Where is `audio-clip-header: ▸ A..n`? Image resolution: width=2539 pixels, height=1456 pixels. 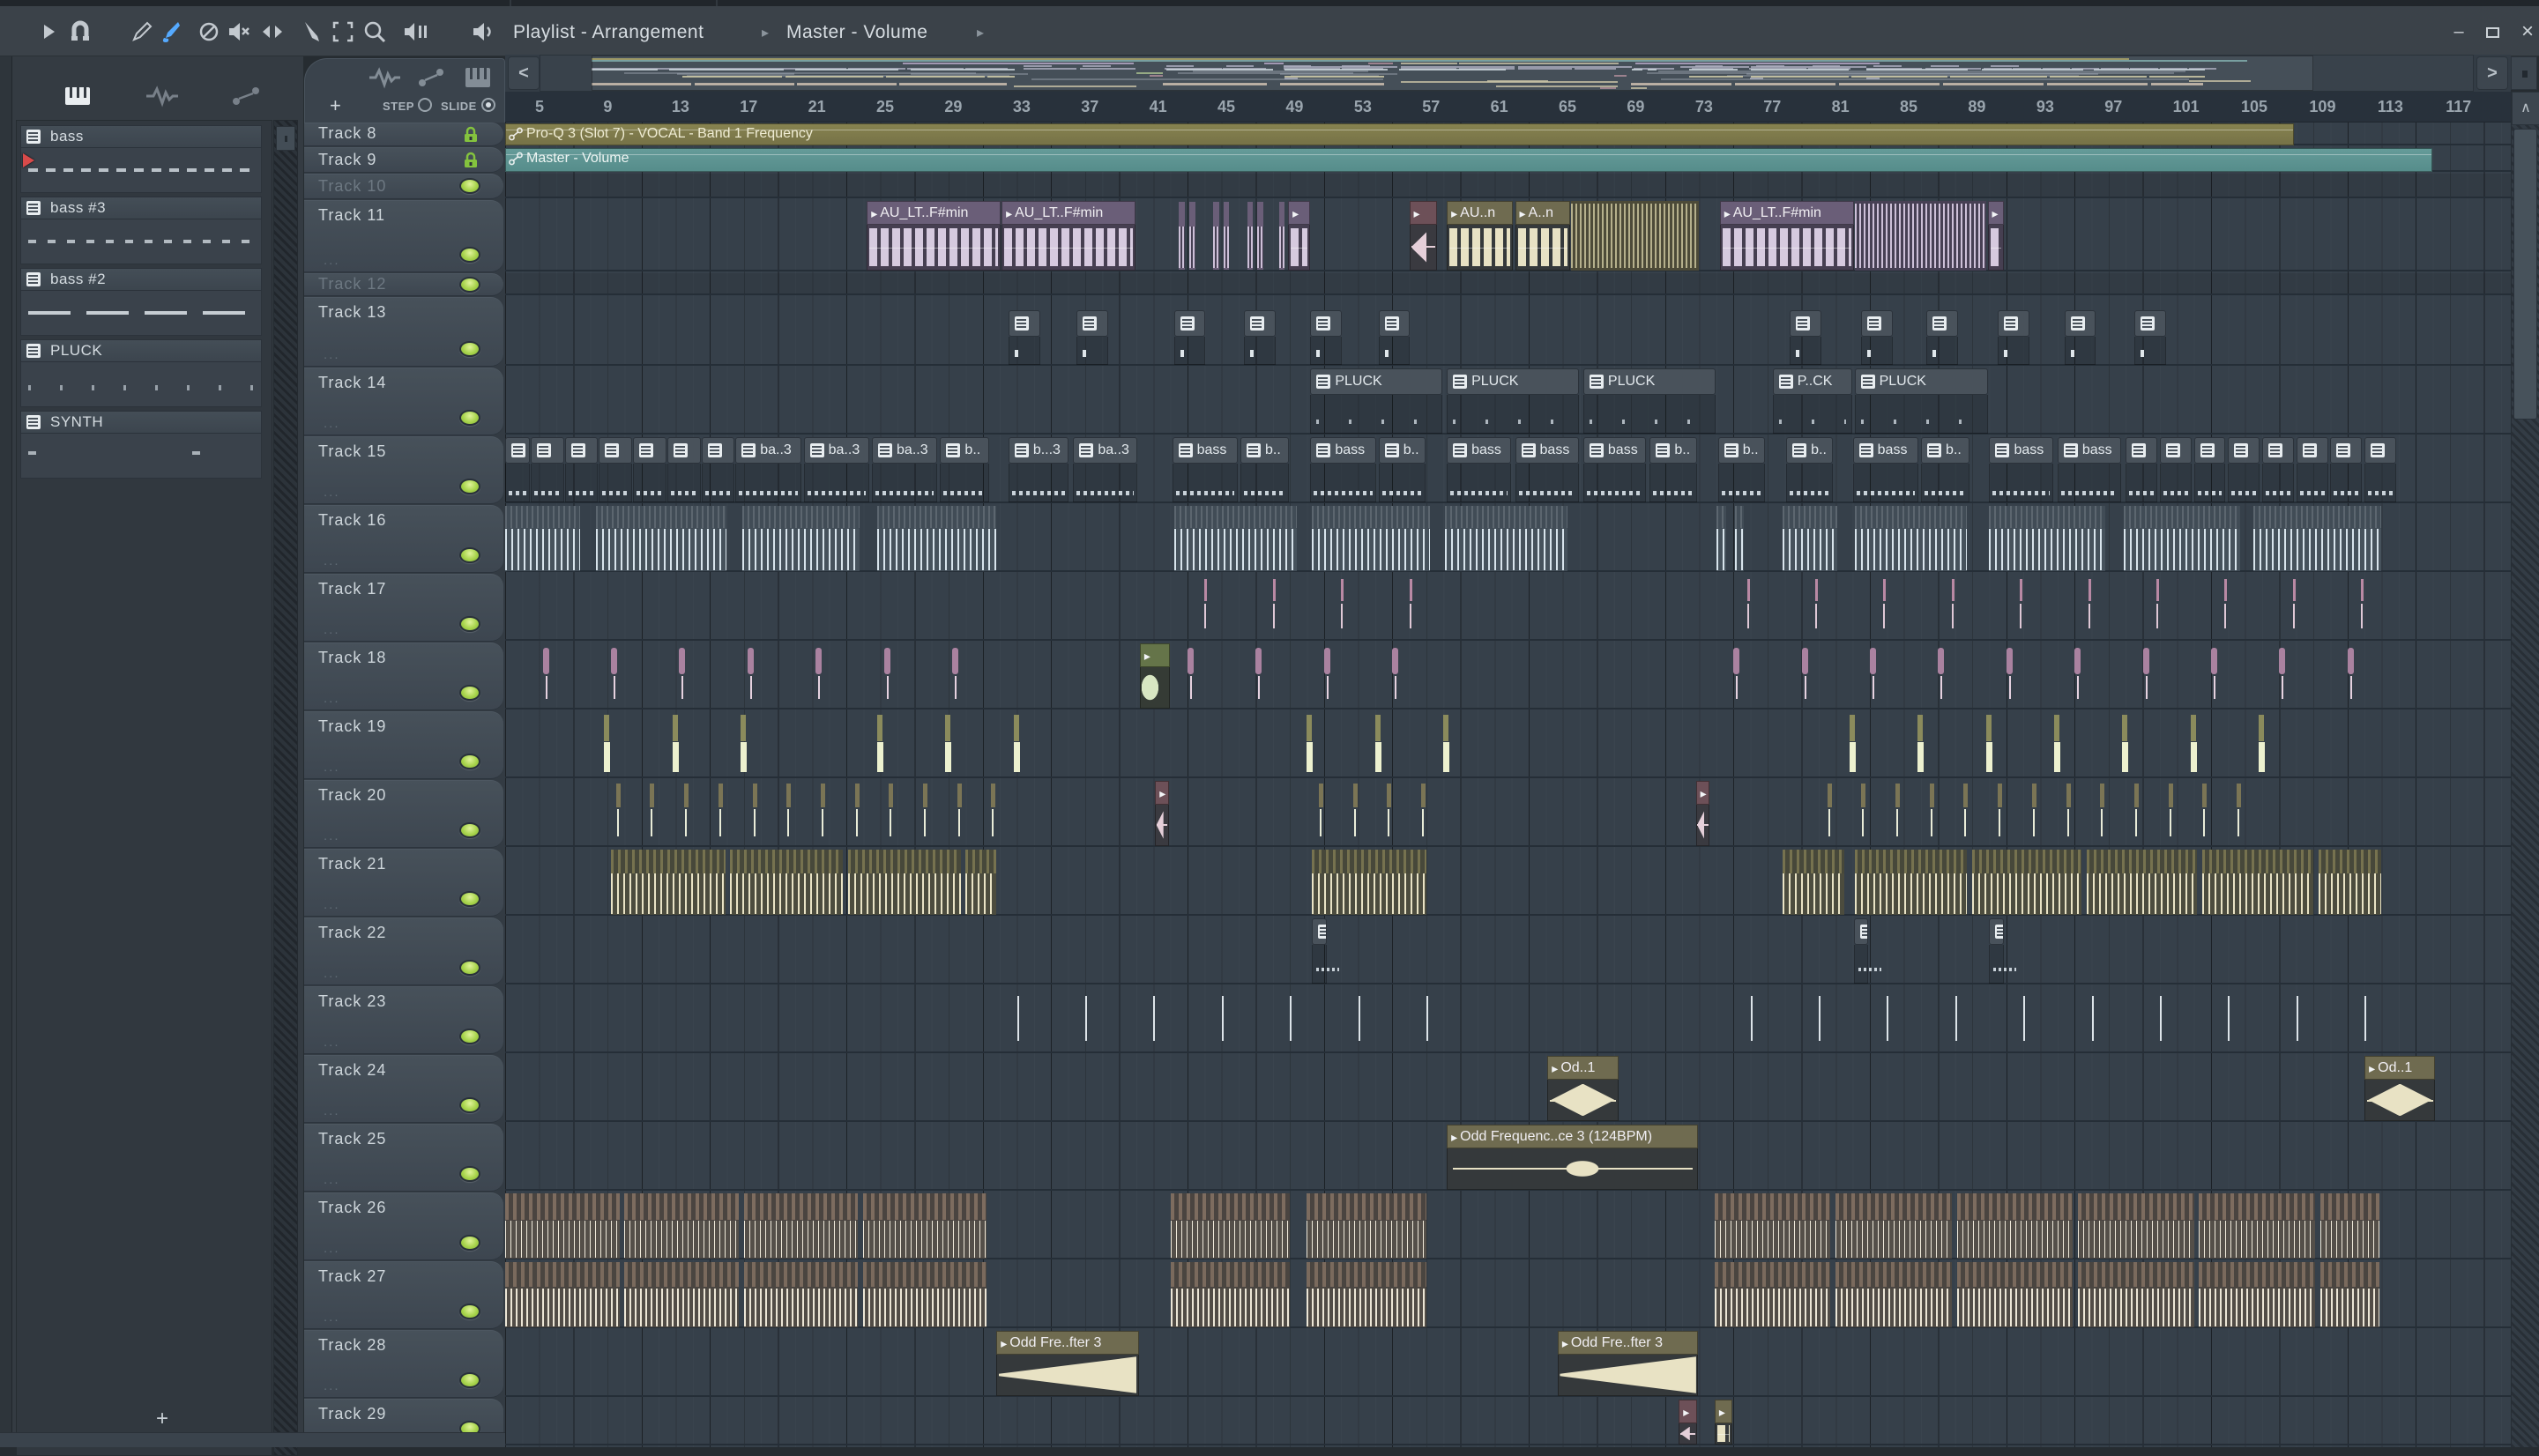 audio-clip-header: ▸ A..n is located at coordinates (1543, 213).